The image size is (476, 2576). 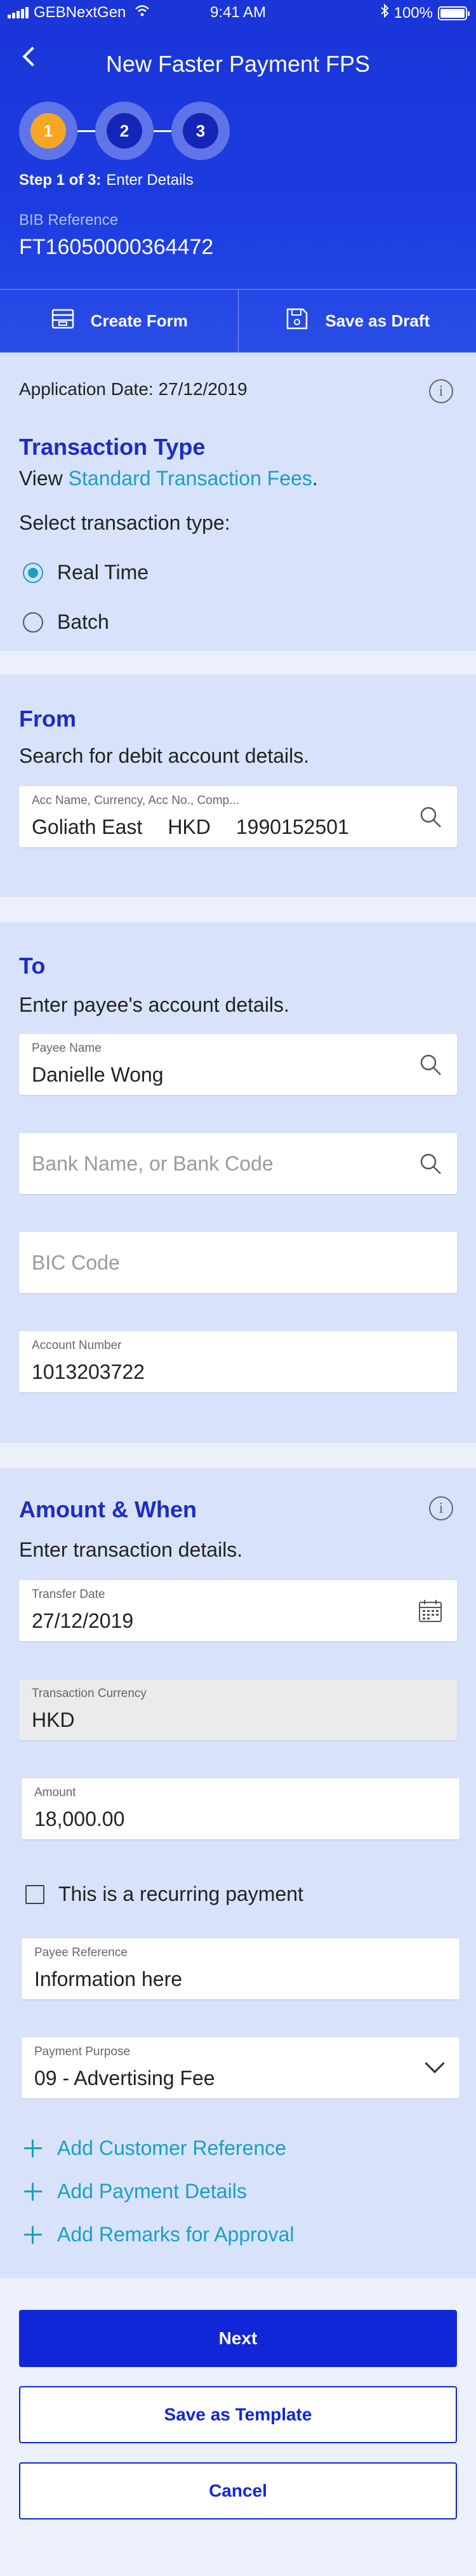 I want to click on payment-purpose-select: Payment Purpose 09 - Advertising Fee, so click(x=240, y=2067).